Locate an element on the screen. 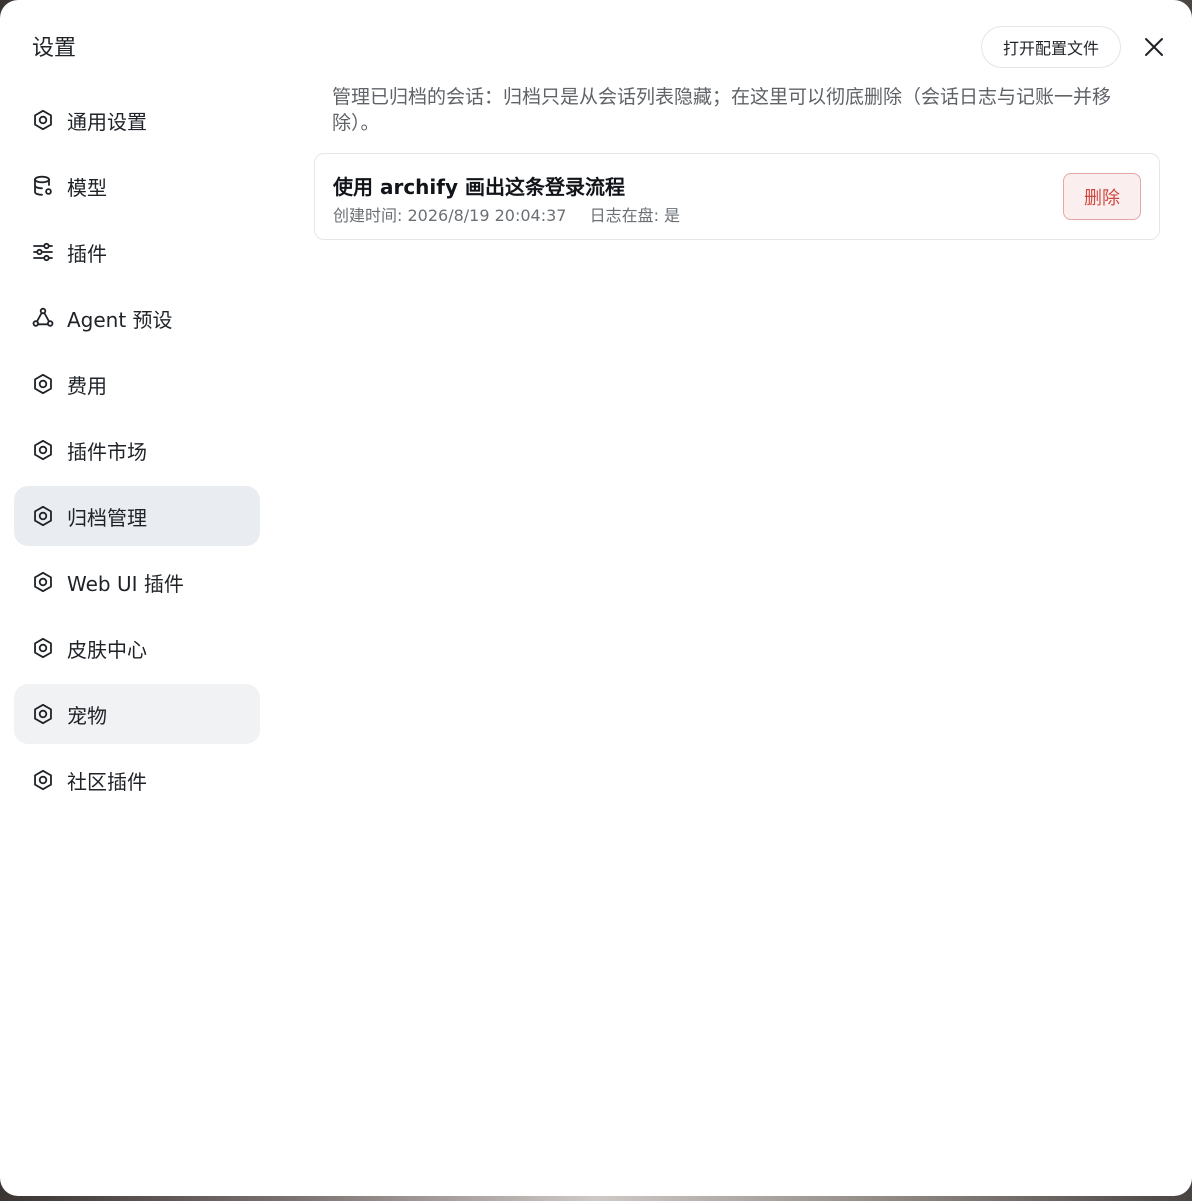  session-meta: 创建时间: 2026/8/19 20:04:37 日志在盘: 是 is located at coordinates (506, 214).